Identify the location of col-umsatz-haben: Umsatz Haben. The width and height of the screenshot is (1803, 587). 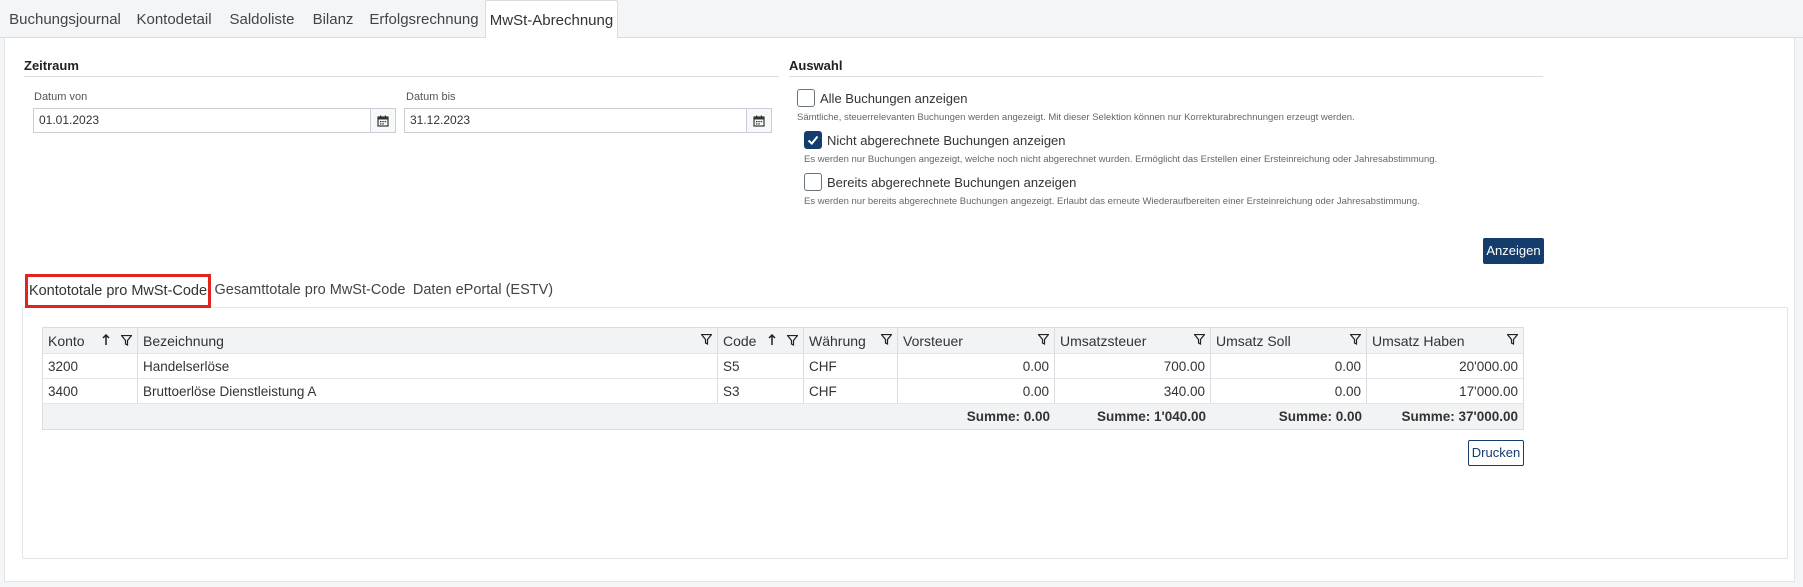
(1445, 340).